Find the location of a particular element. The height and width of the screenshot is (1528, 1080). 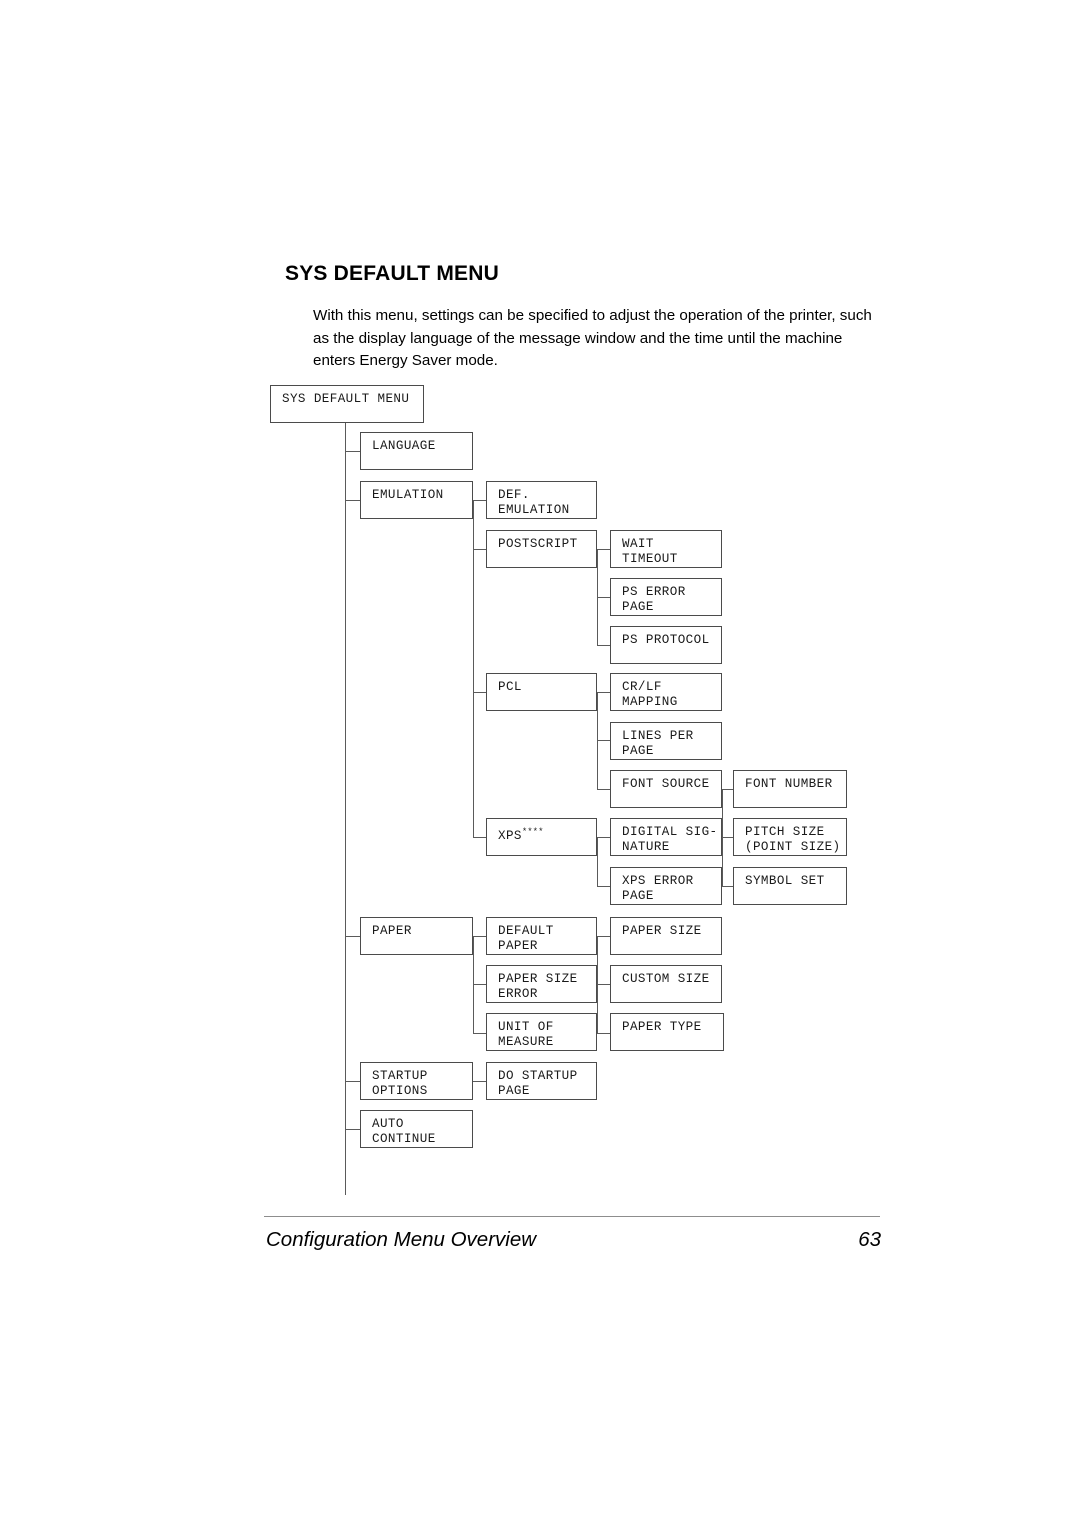

connector-defaultpaper-papertype is located at coordinates (603, 1034).